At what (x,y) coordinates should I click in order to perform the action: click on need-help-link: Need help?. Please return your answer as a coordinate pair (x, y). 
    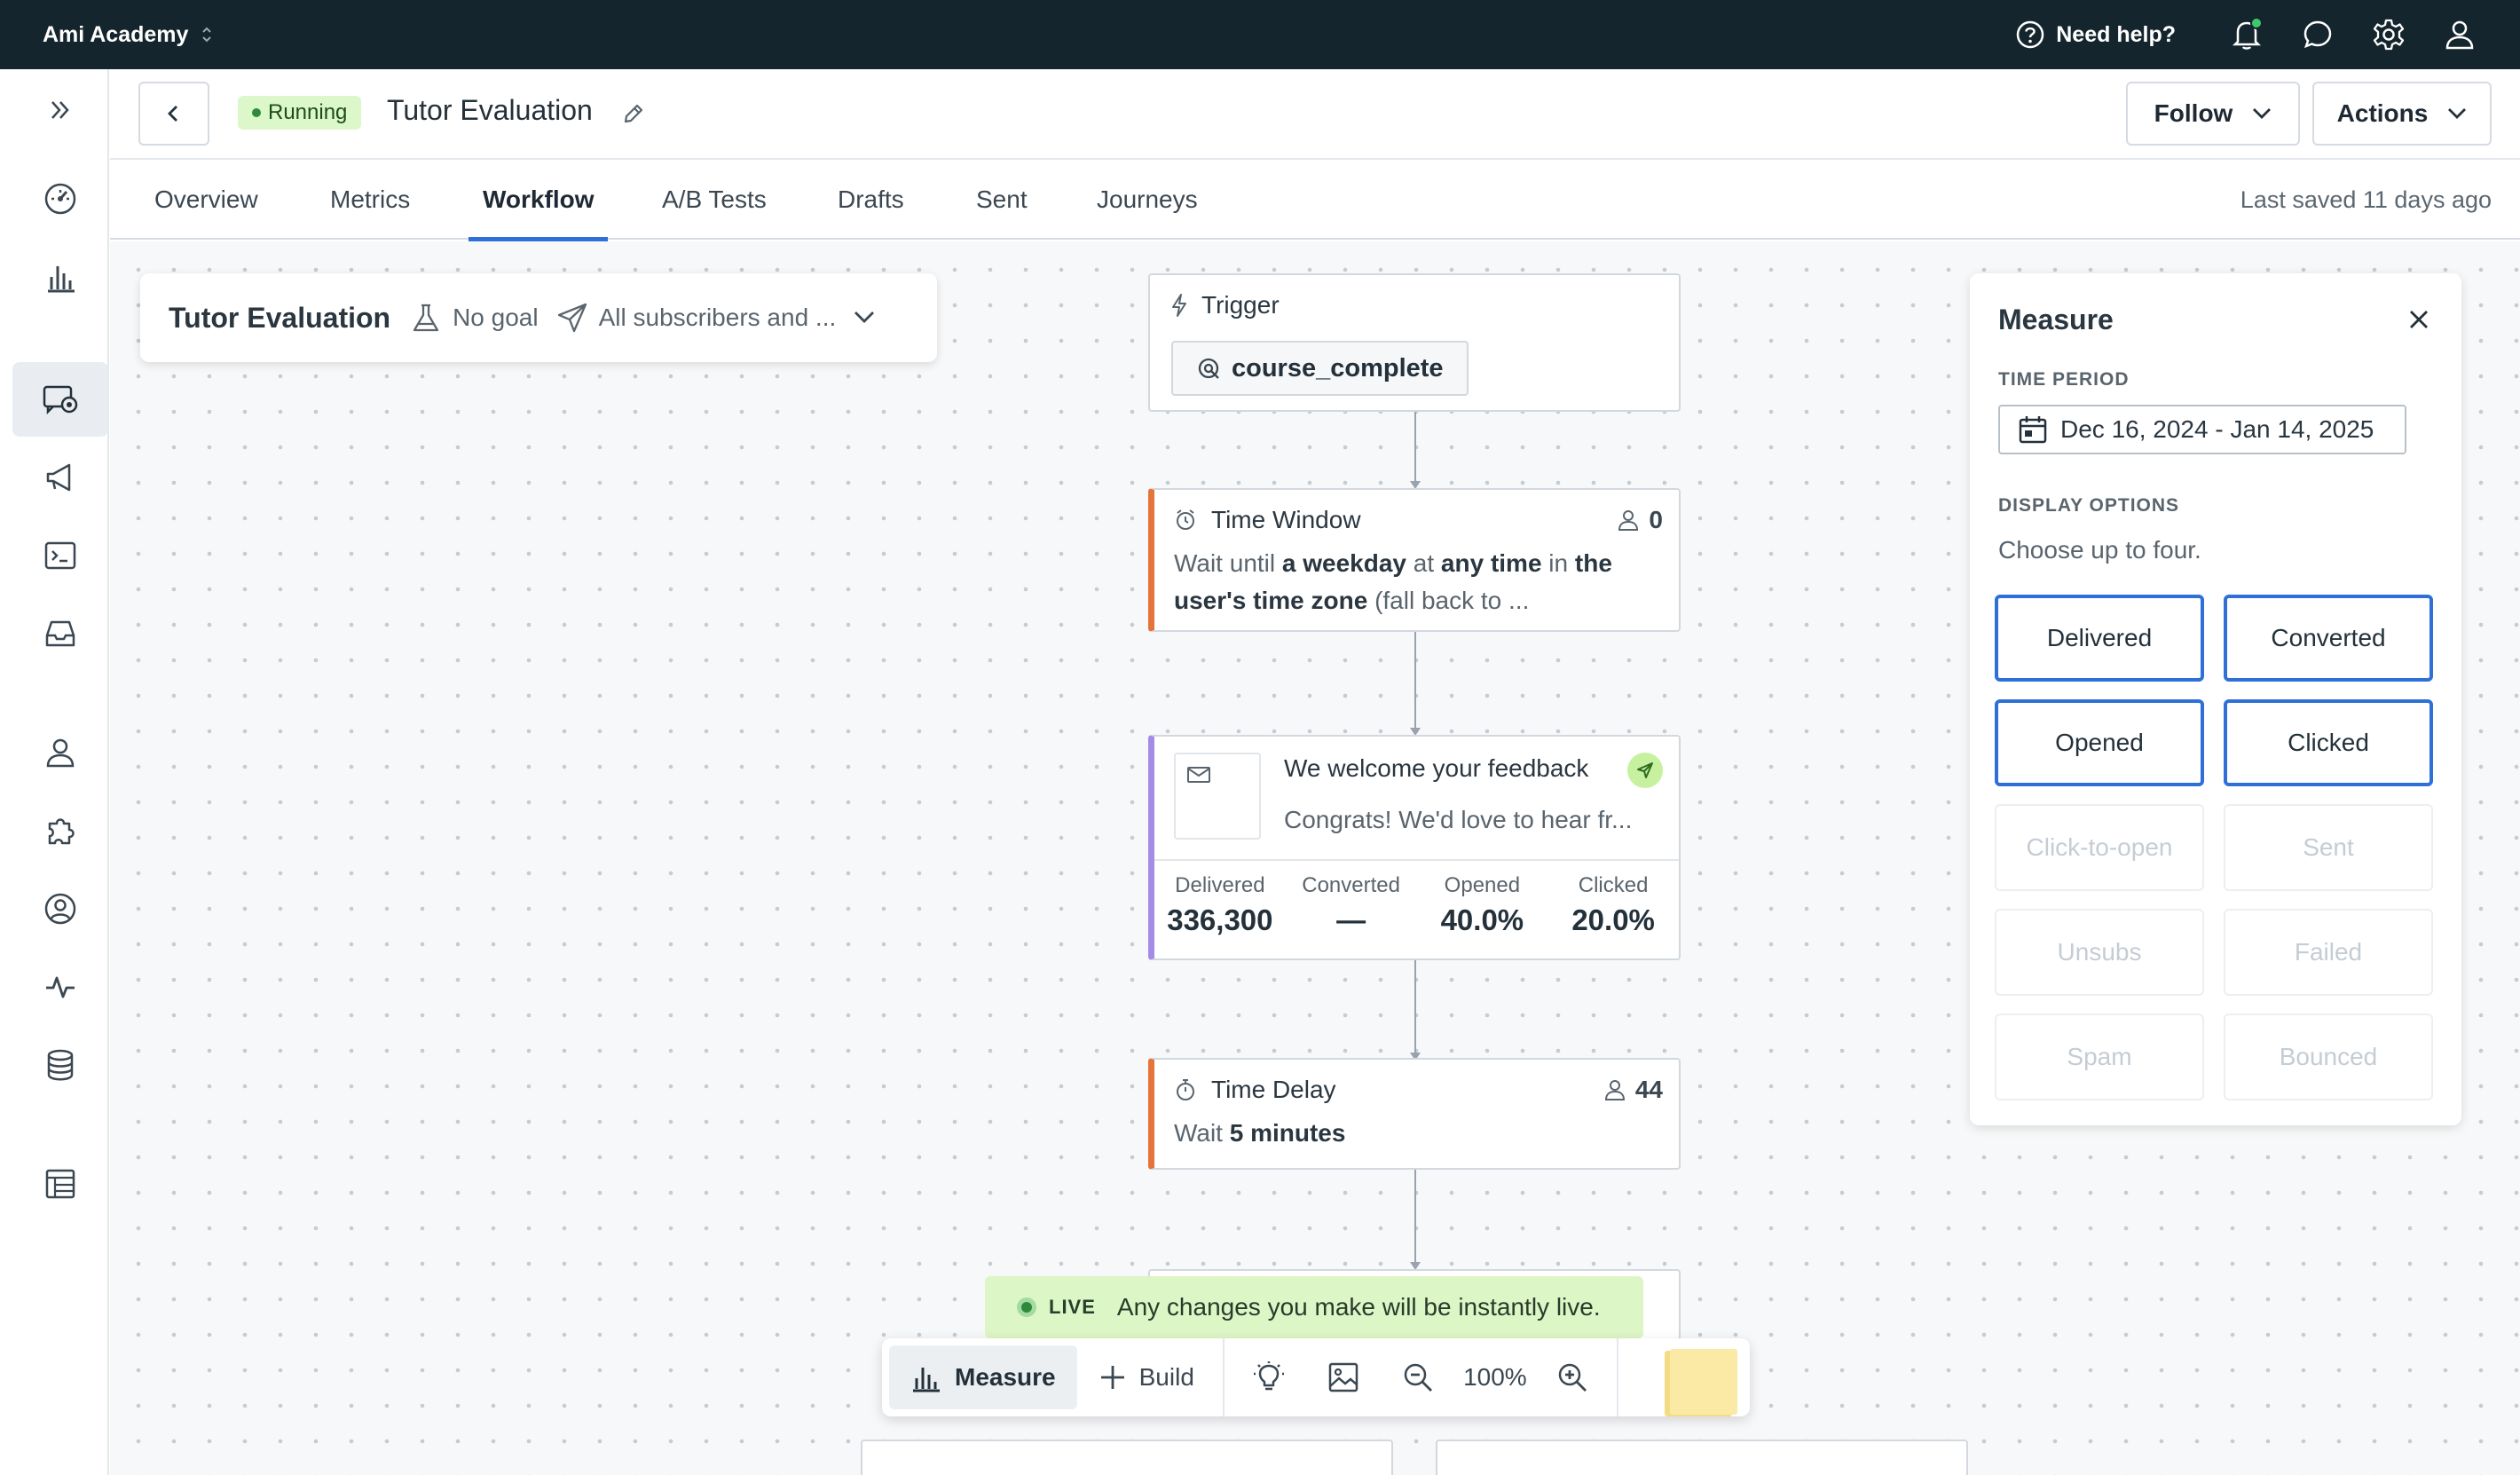
    Looking at the image, I should click on (2095, 35).